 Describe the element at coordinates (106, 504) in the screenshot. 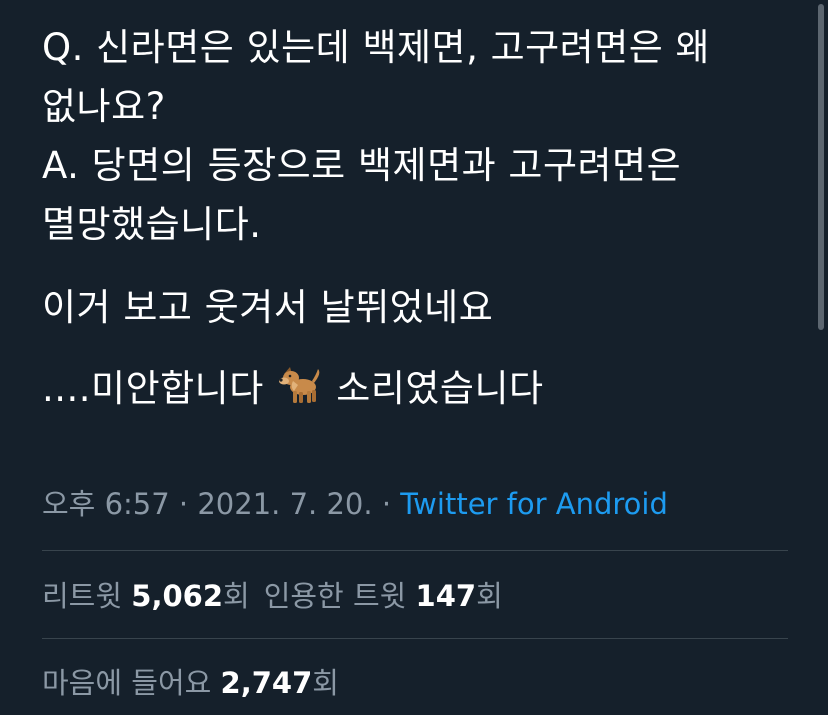

I see `tweet-time: 오후 6:57` at that location.